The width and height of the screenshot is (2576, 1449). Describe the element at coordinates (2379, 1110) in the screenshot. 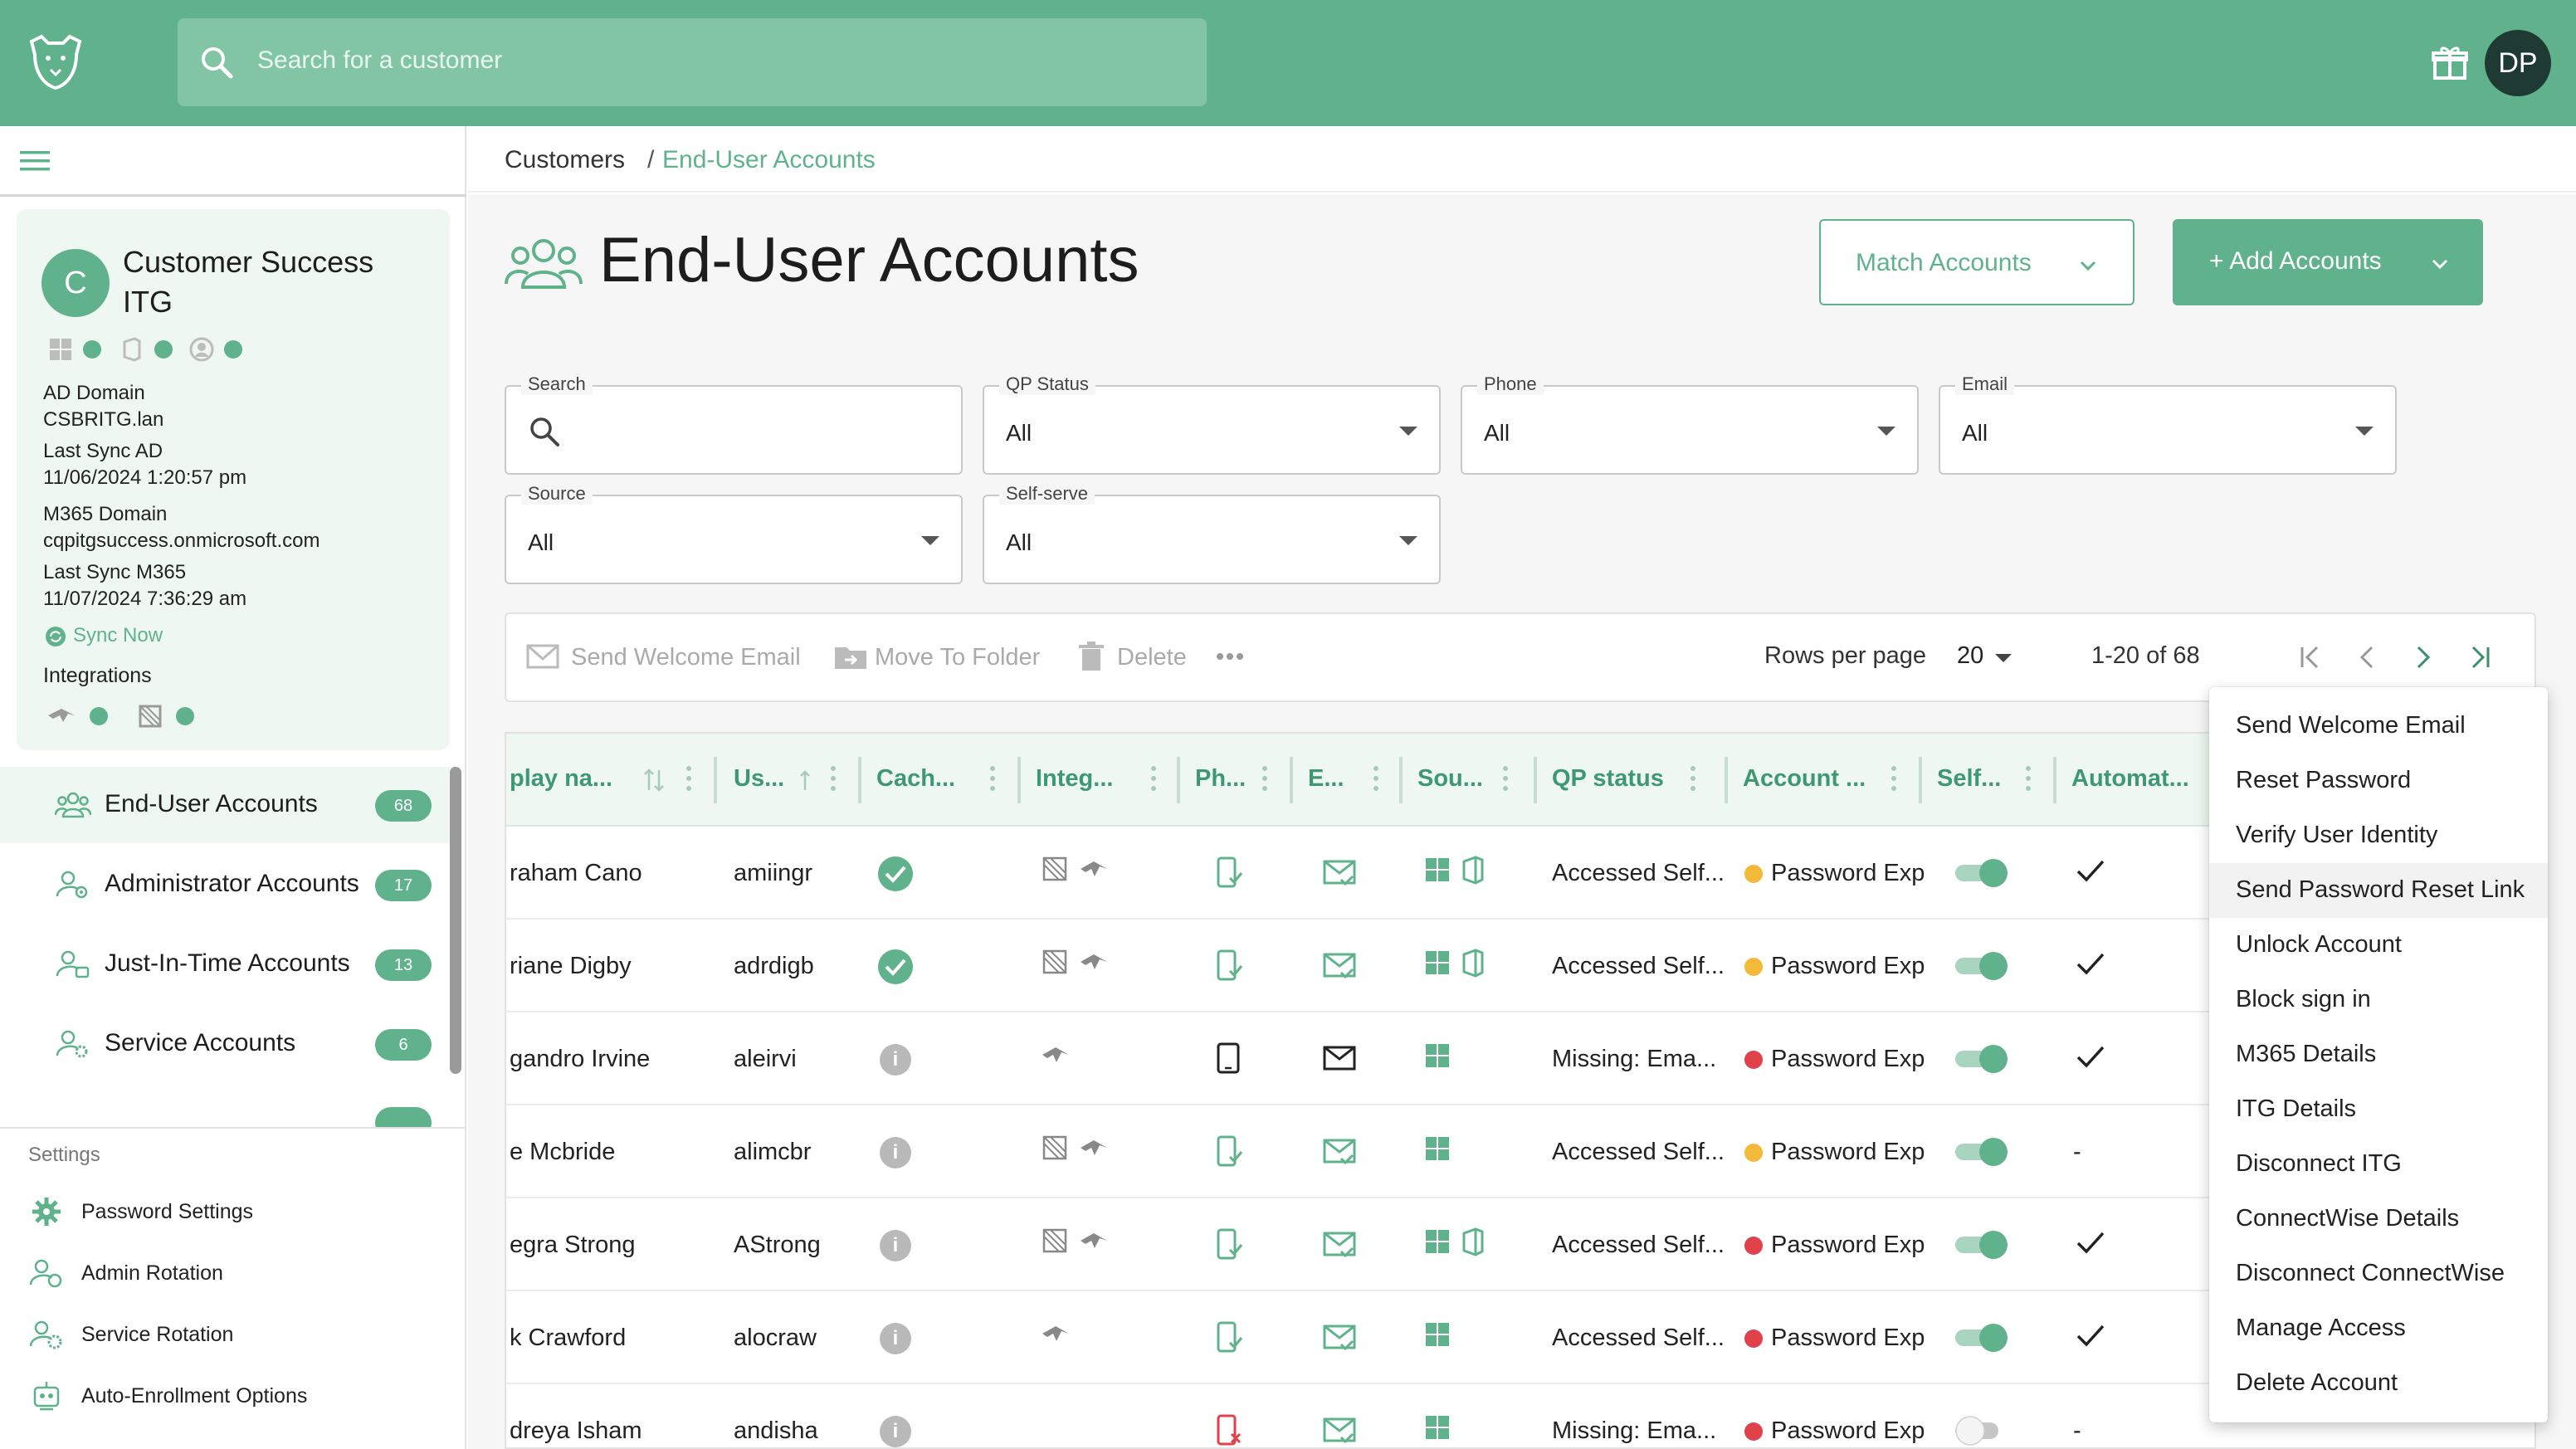

I see `menu-item-itg-details: ITG Details` at that location.